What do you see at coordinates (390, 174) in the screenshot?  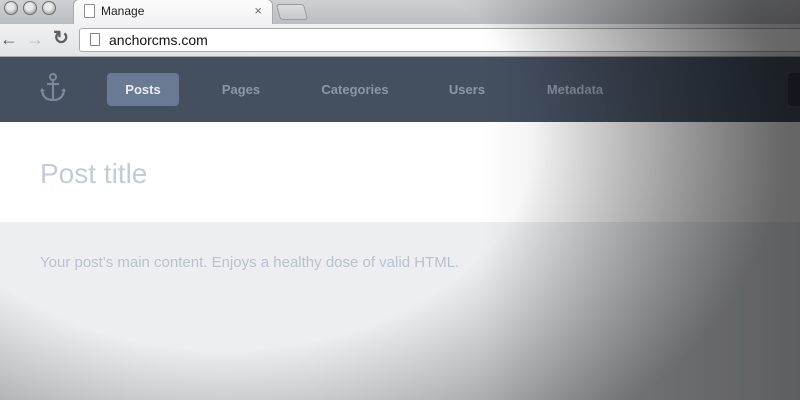 I see `post-title-input` at bounding box center [390, 174].